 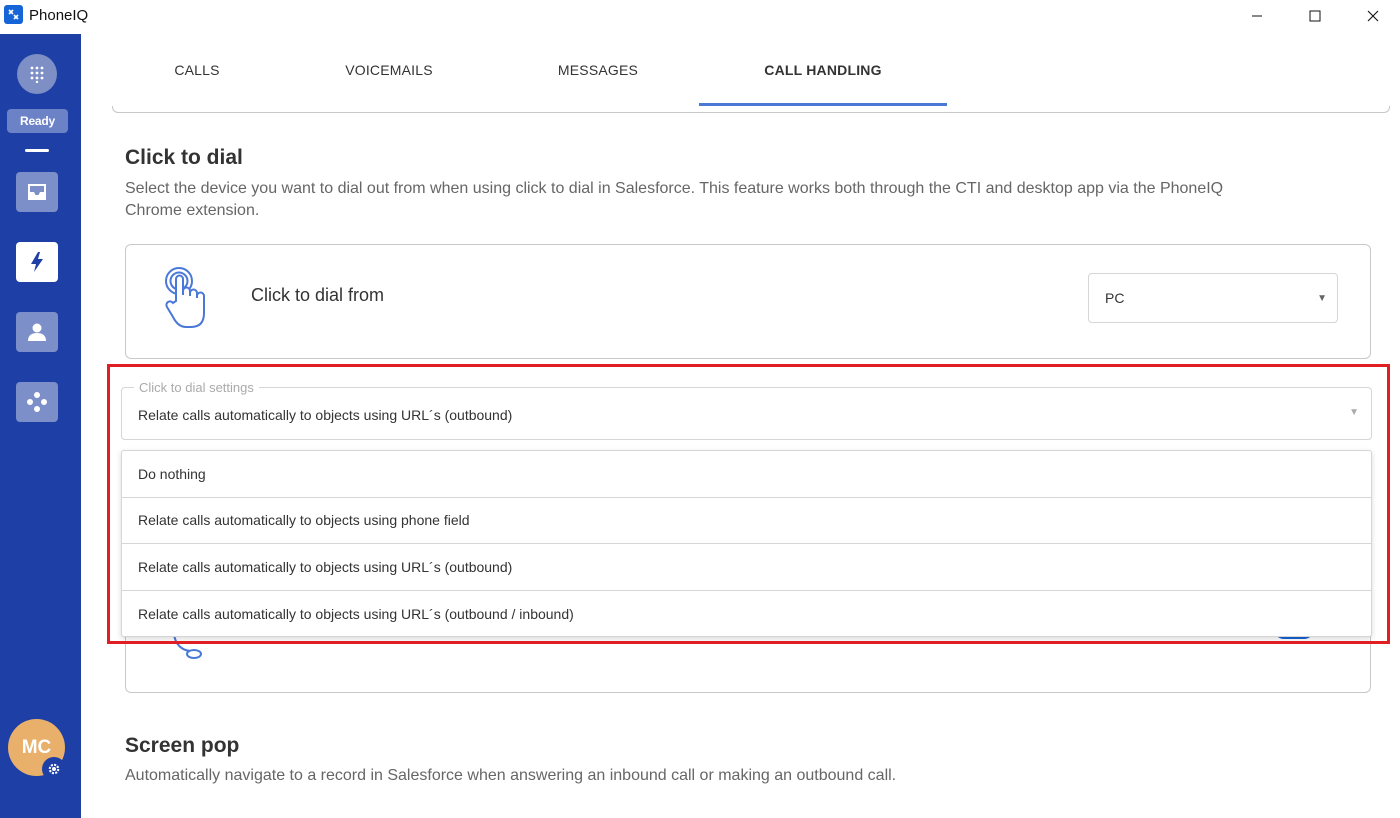 I want to click on sidebar-item-inbox, so click(x=37, y=192).